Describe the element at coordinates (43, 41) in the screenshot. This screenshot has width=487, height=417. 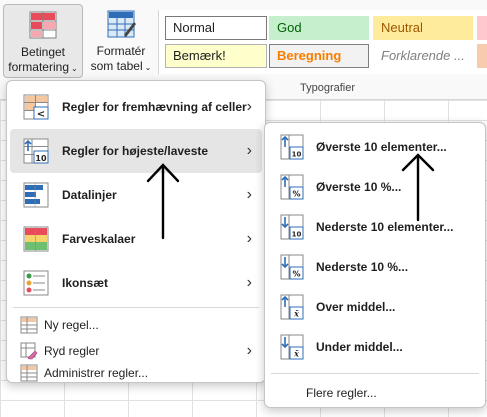
I see `conditional-formatting-button: Betinget formatering ⌄` at that location.